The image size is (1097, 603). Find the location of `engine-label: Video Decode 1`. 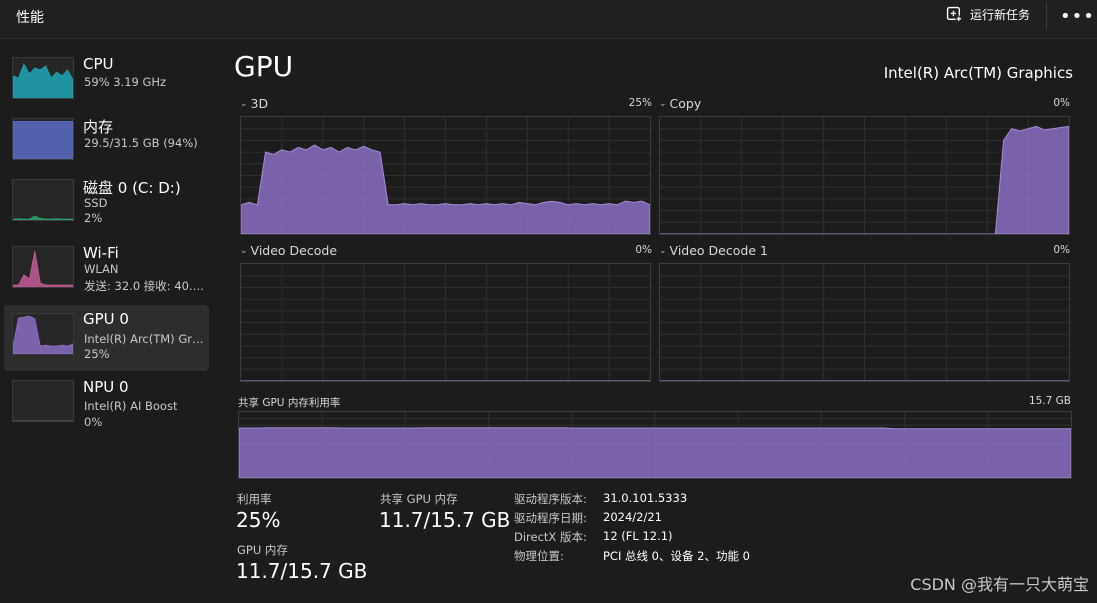

engine-label: Video Decode 1 is located at coordinates (718, 250).